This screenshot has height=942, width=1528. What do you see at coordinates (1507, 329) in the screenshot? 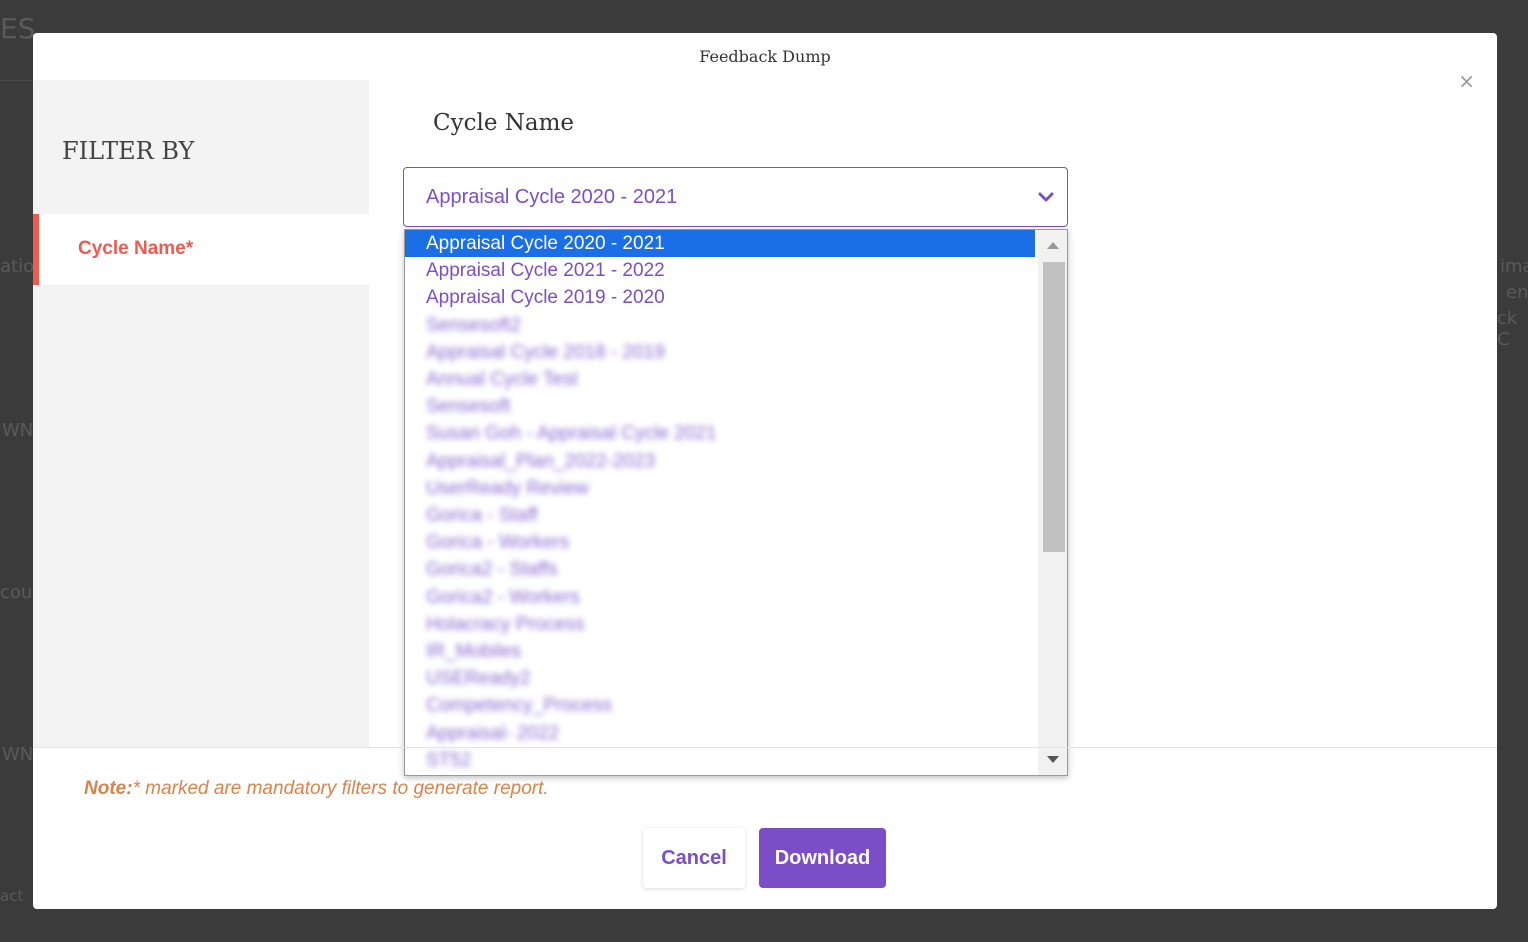
I see `background-fragment: ck C` at bounding box center [1507, 329].